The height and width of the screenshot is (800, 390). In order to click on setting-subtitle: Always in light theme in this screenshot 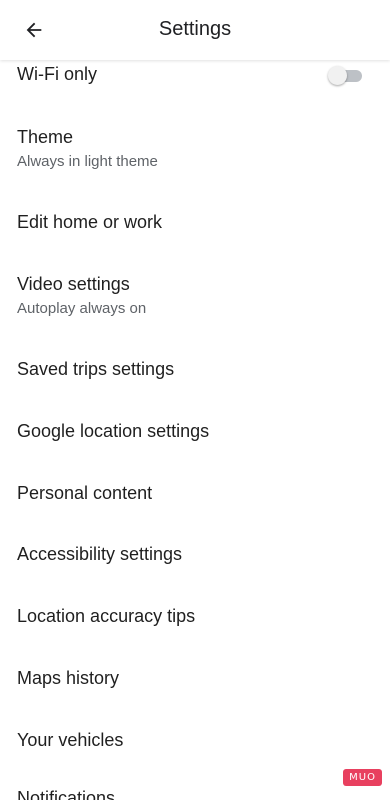, I will do `click(87, 161)`.